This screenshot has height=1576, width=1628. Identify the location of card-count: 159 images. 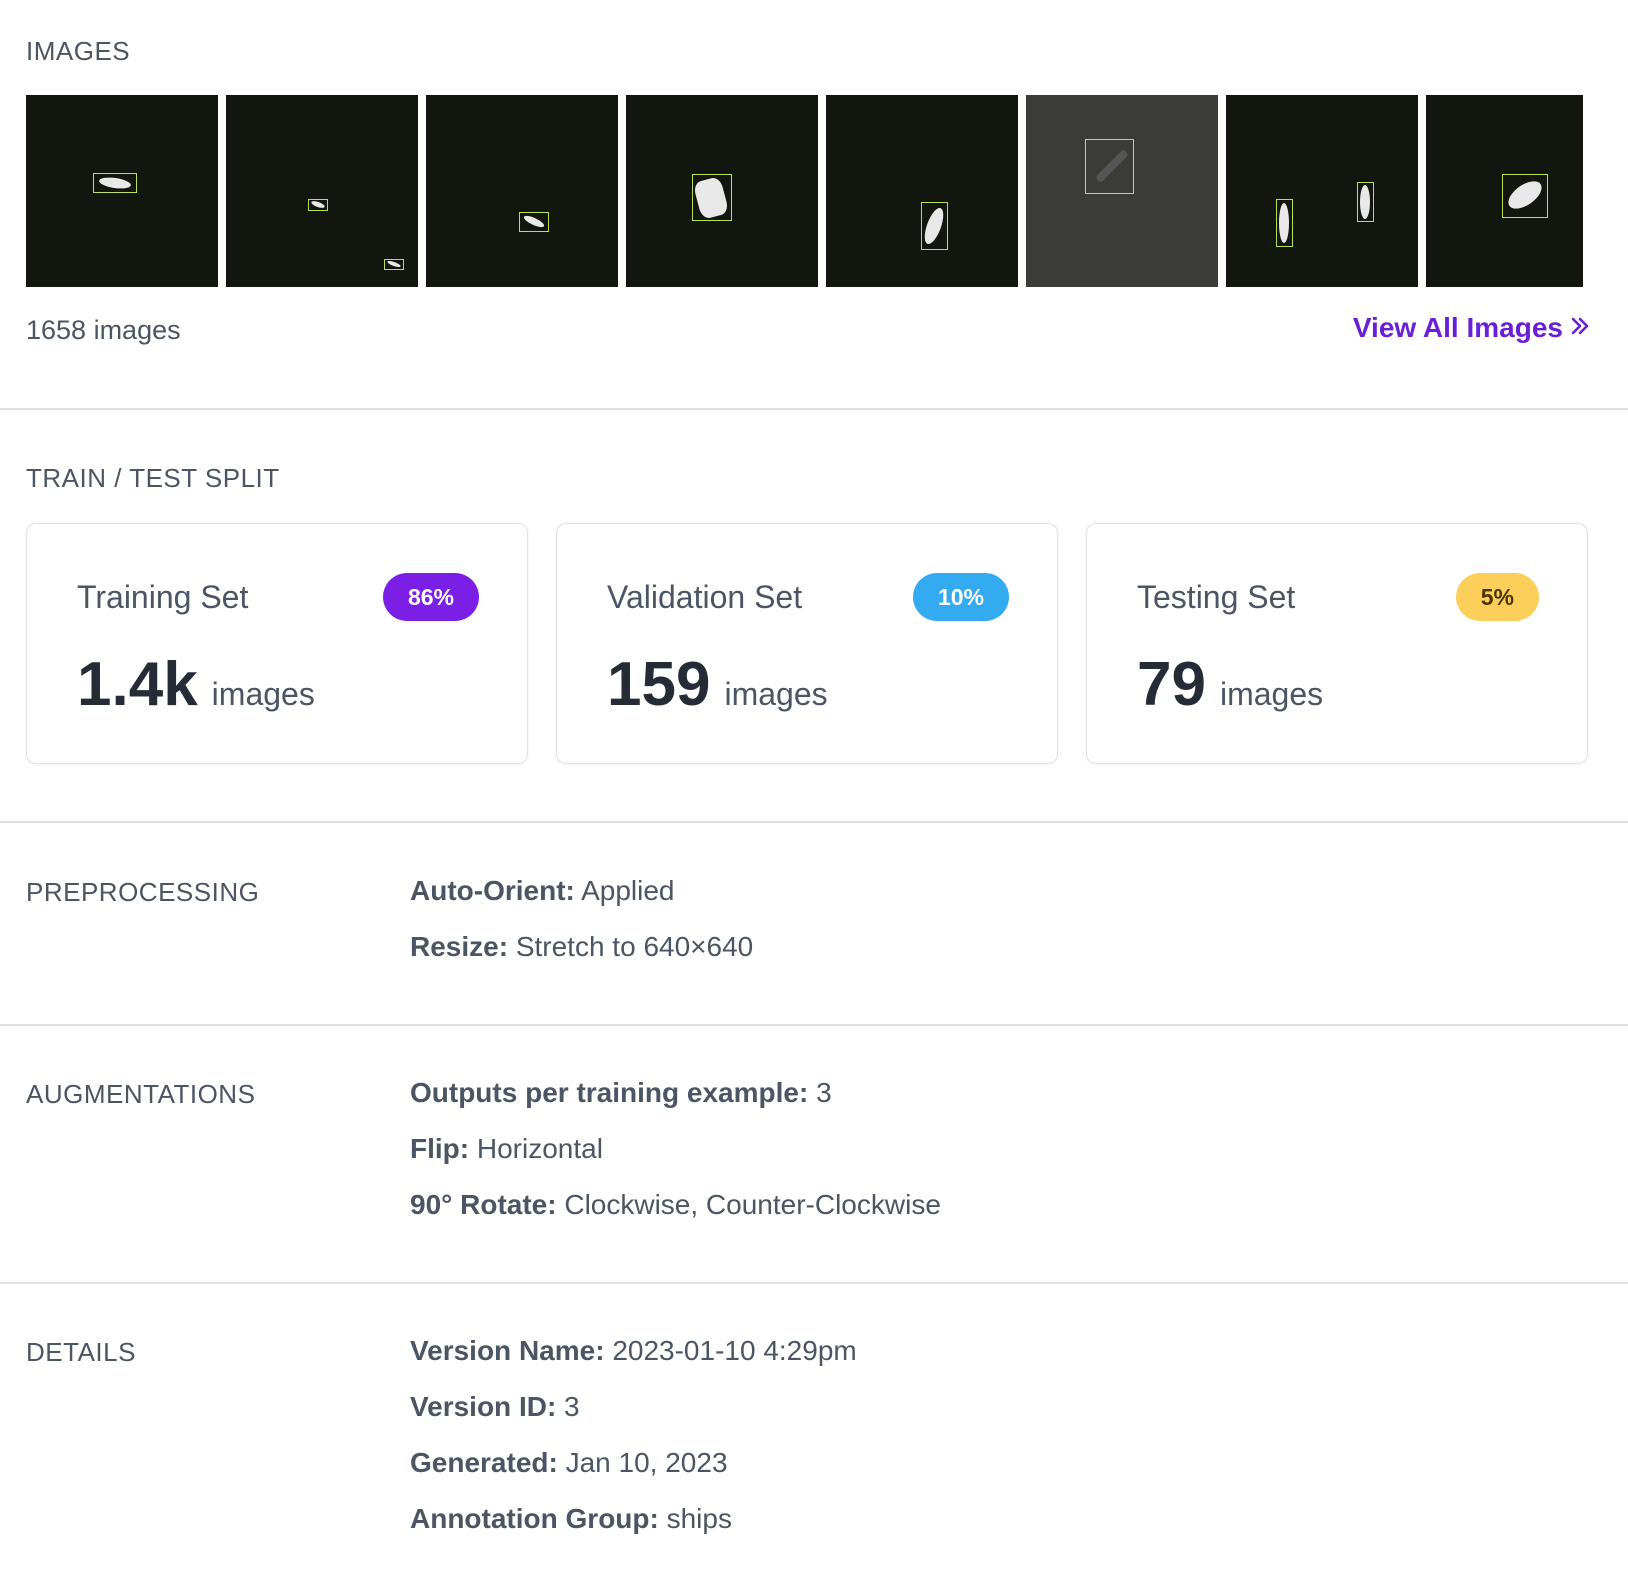
(717, 684).